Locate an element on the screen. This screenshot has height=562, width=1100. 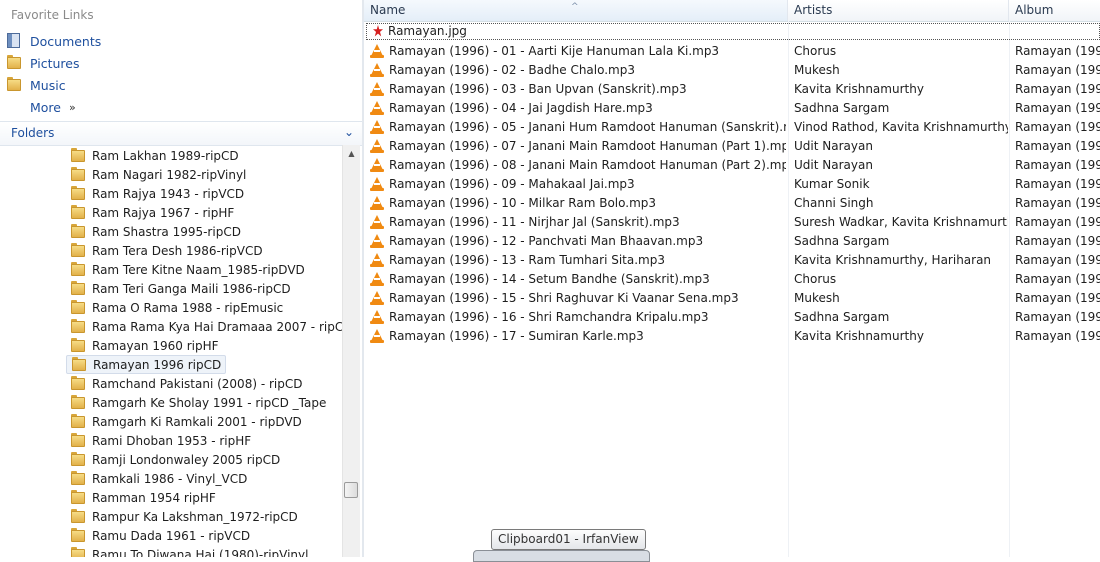
tree-folder-item: Ramchand Pakistani (2008) - ripCD is located at coordinates (186, 383).